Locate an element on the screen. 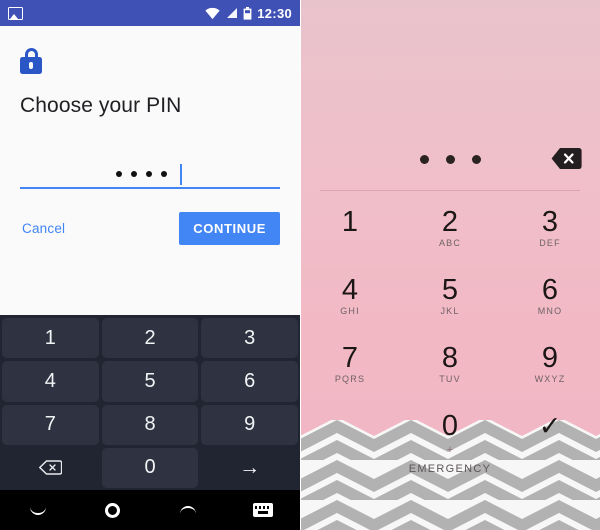  keypad-key-7: 7 PQRS is located at coordinates (350, 370).